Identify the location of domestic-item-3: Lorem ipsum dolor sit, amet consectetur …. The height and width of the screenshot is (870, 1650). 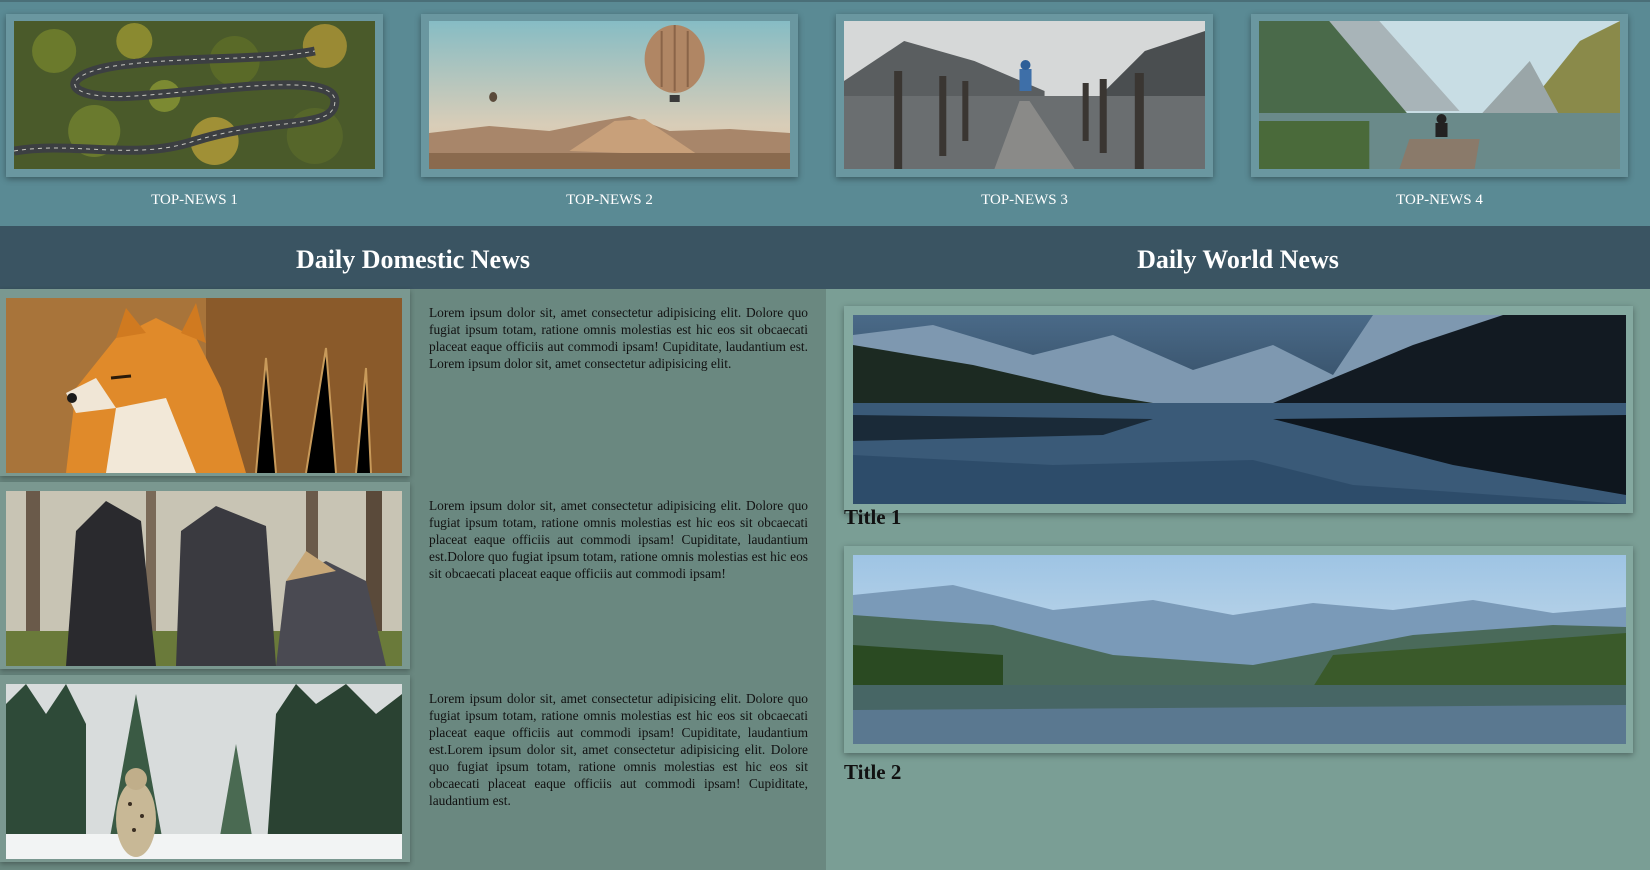
(413, 771).